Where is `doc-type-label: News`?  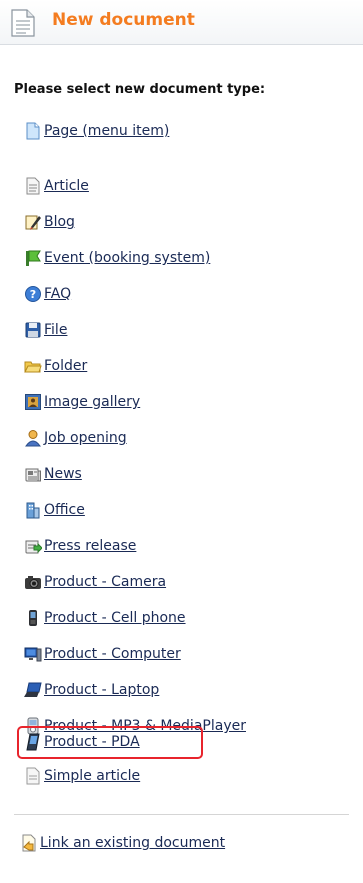
doc-type-label: News is located at coordinates (63, 474).